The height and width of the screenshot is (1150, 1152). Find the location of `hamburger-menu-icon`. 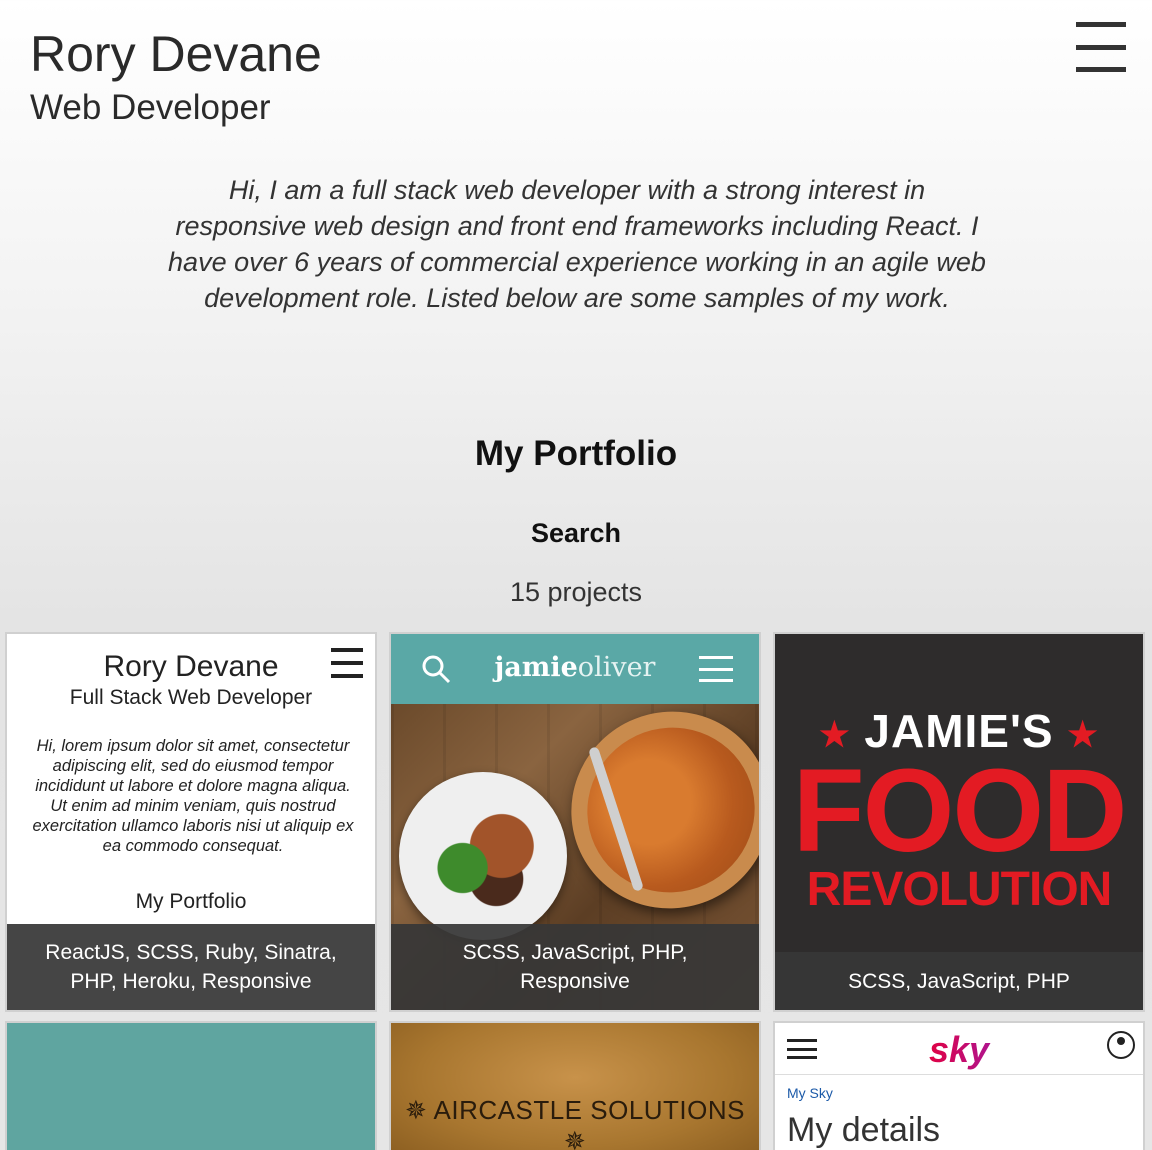

hamburger-menu-icon is located at coordinates (1101, 47).